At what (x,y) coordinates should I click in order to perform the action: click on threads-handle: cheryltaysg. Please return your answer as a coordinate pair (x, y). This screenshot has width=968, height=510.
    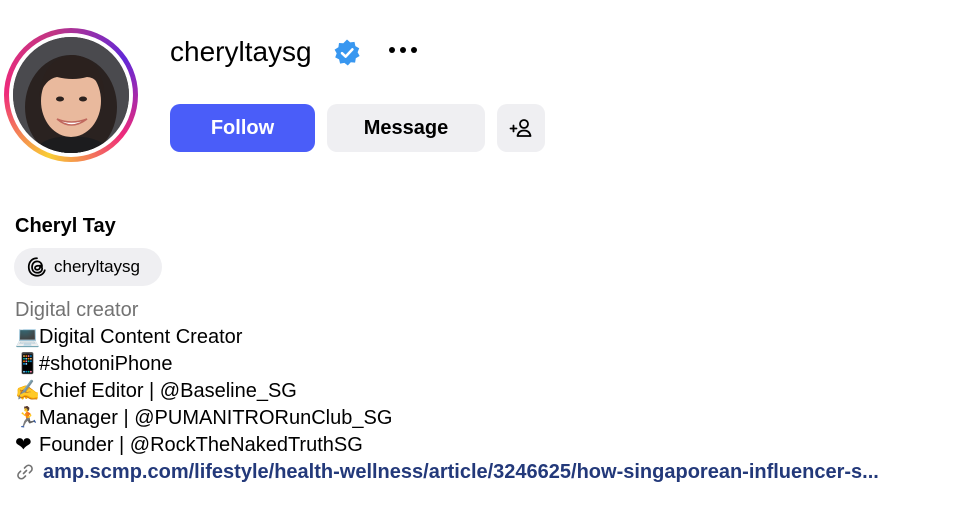
    Looking at the image, I should click on (97, 266).